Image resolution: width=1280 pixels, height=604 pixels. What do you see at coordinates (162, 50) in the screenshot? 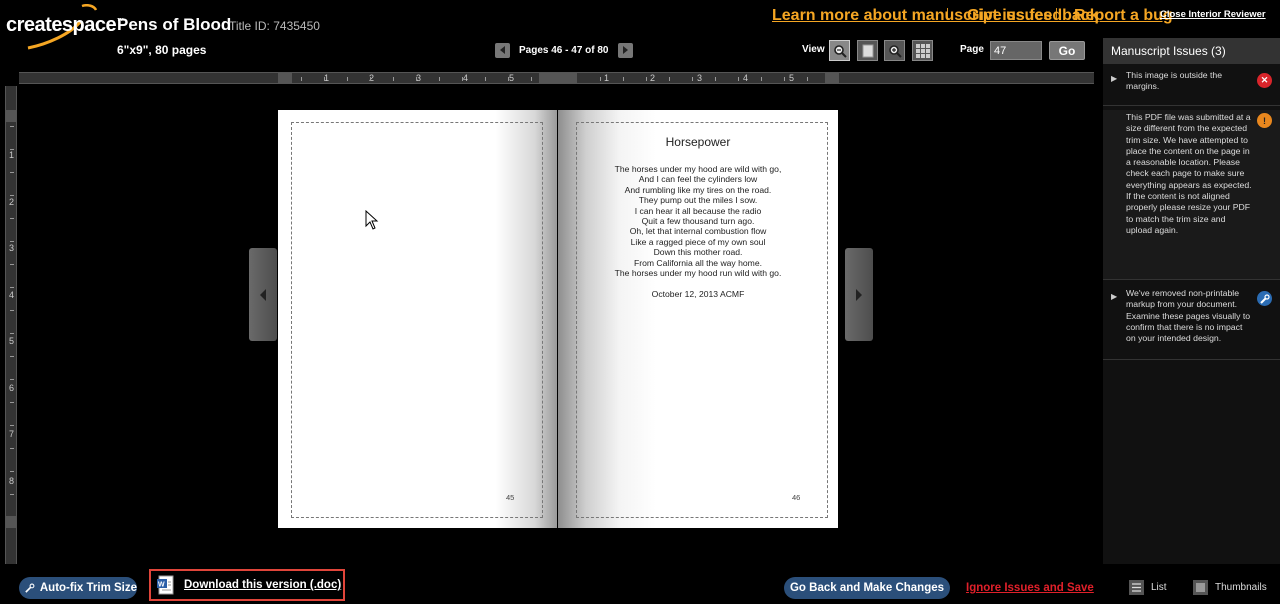
I see `trim-info: 6"x9", 80 pages` at bounding box center [162, 50].